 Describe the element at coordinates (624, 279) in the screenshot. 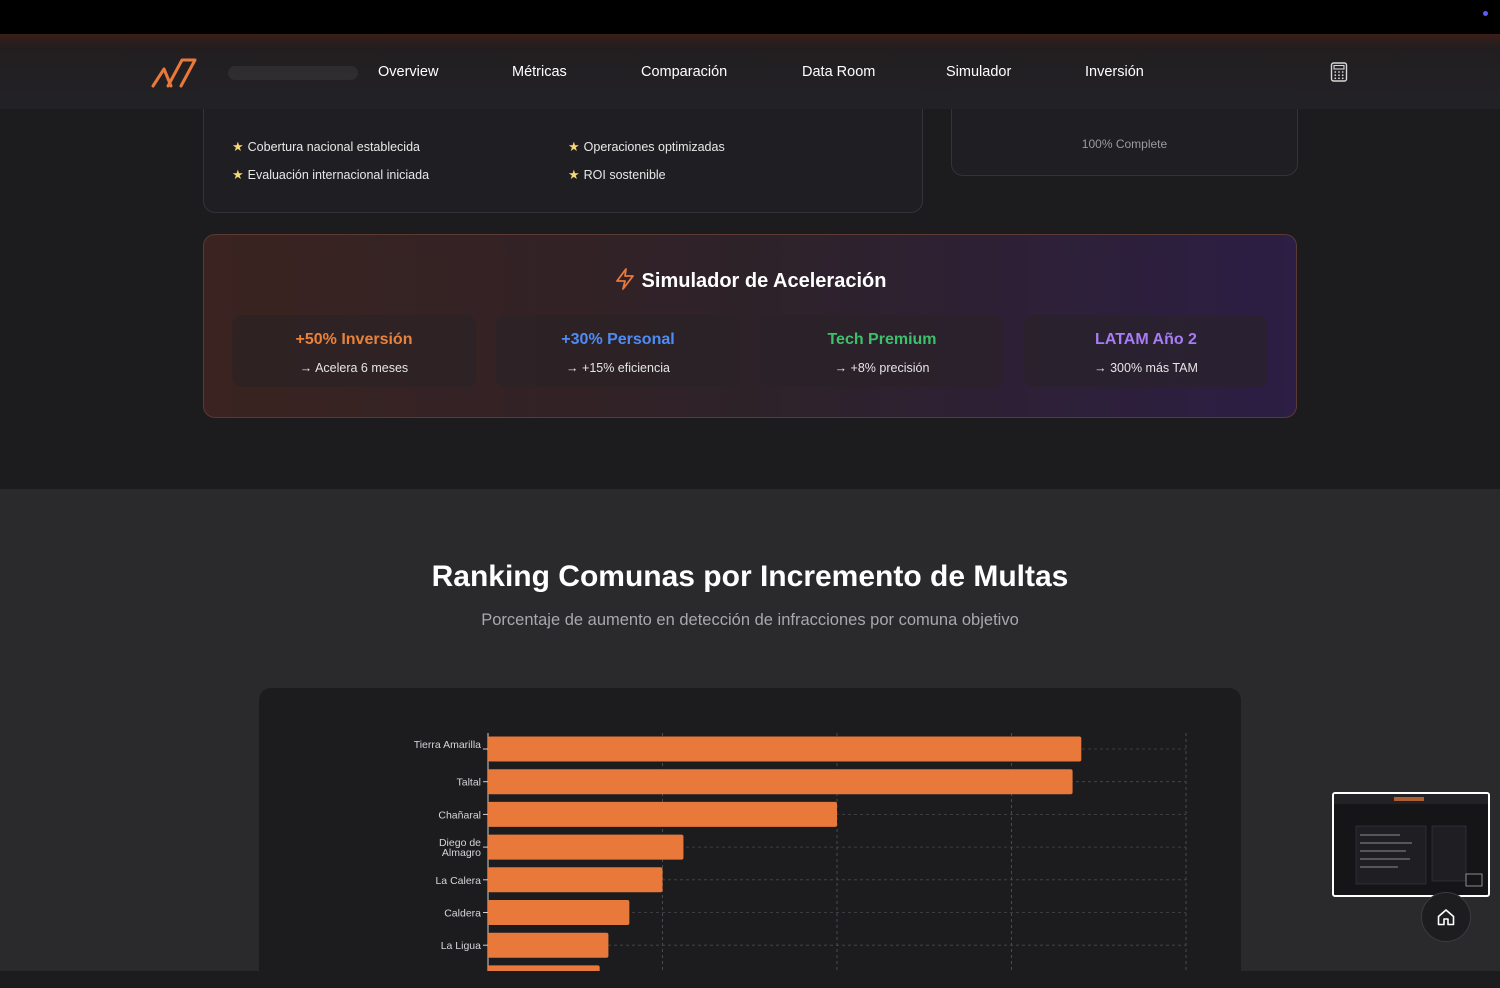

I see `lightning-icon` at that location.